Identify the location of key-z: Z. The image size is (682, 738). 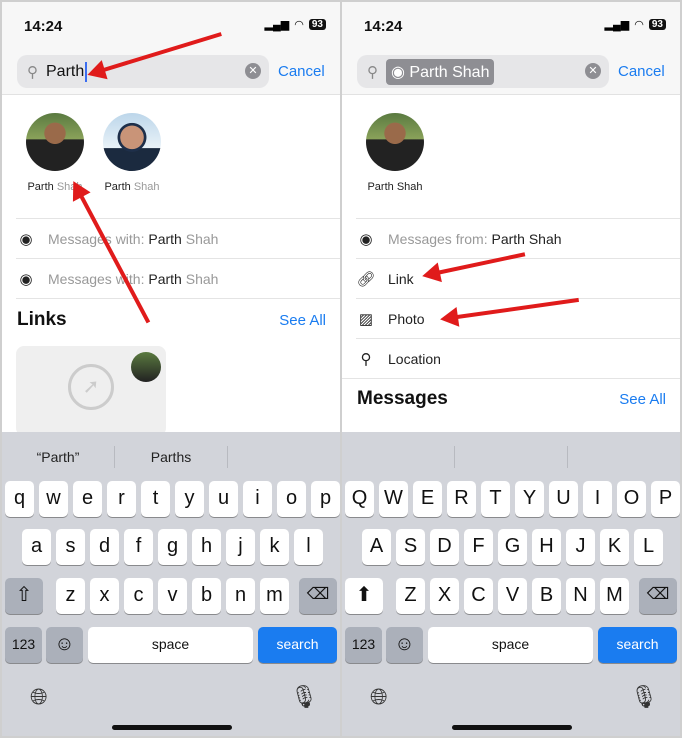
(410, 596).